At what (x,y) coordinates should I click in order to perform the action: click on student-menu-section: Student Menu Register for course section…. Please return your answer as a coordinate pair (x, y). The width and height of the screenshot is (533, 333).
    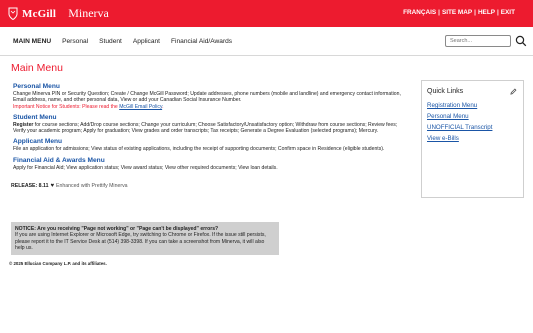
    Looking at the image, I should click on (208, 124).